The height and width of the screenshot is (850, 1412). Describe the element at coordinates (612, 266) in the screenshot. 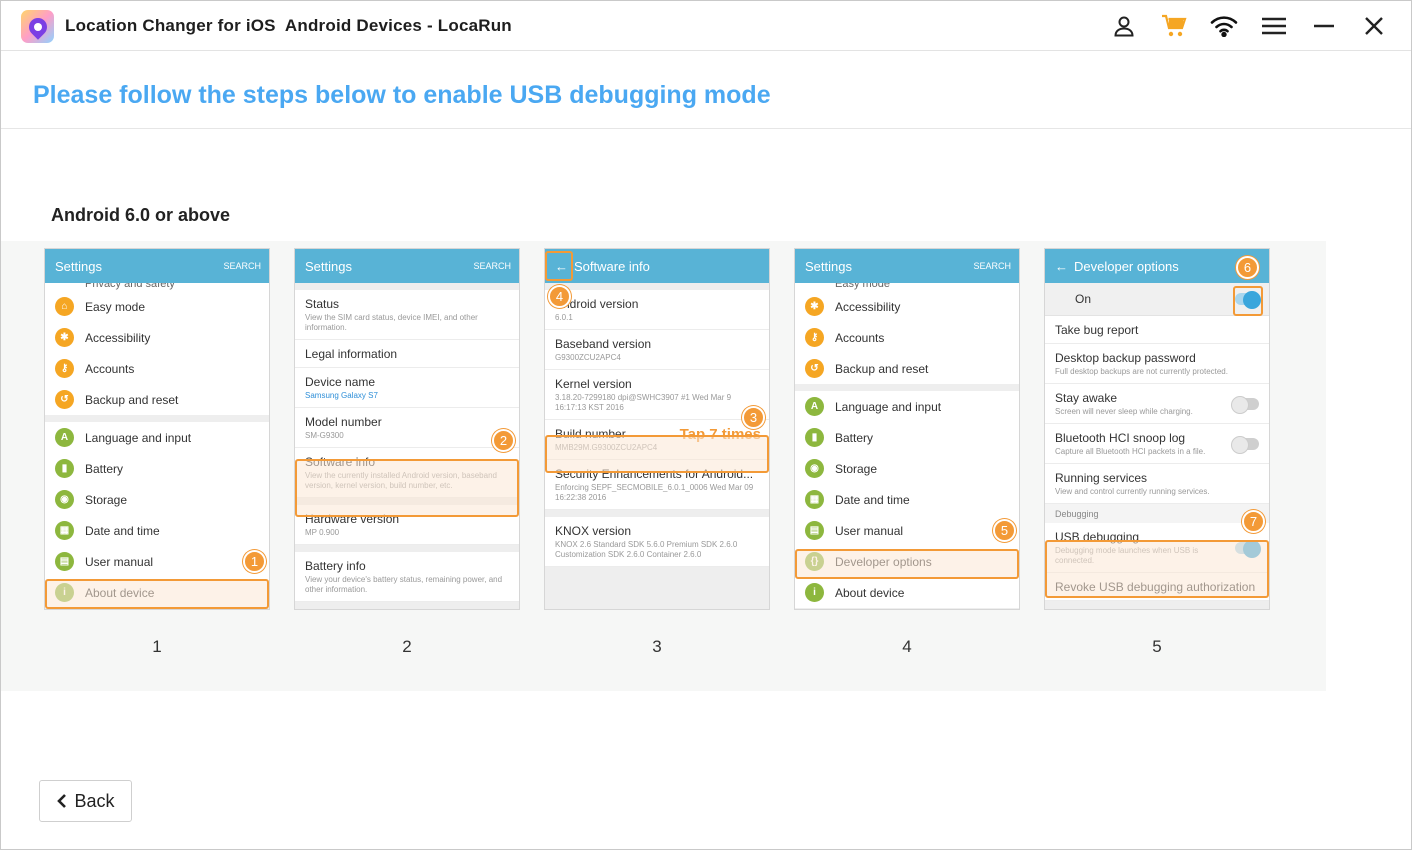

I see `phone-header-title: Software info` at that location.